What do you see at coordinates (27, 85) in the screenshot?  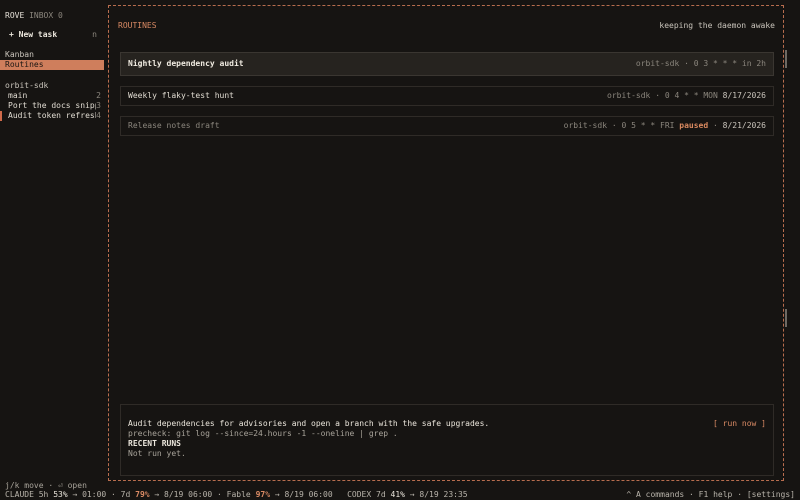 I see `repo-group-label: orbit-sdk` at bounding box center [27, 85].